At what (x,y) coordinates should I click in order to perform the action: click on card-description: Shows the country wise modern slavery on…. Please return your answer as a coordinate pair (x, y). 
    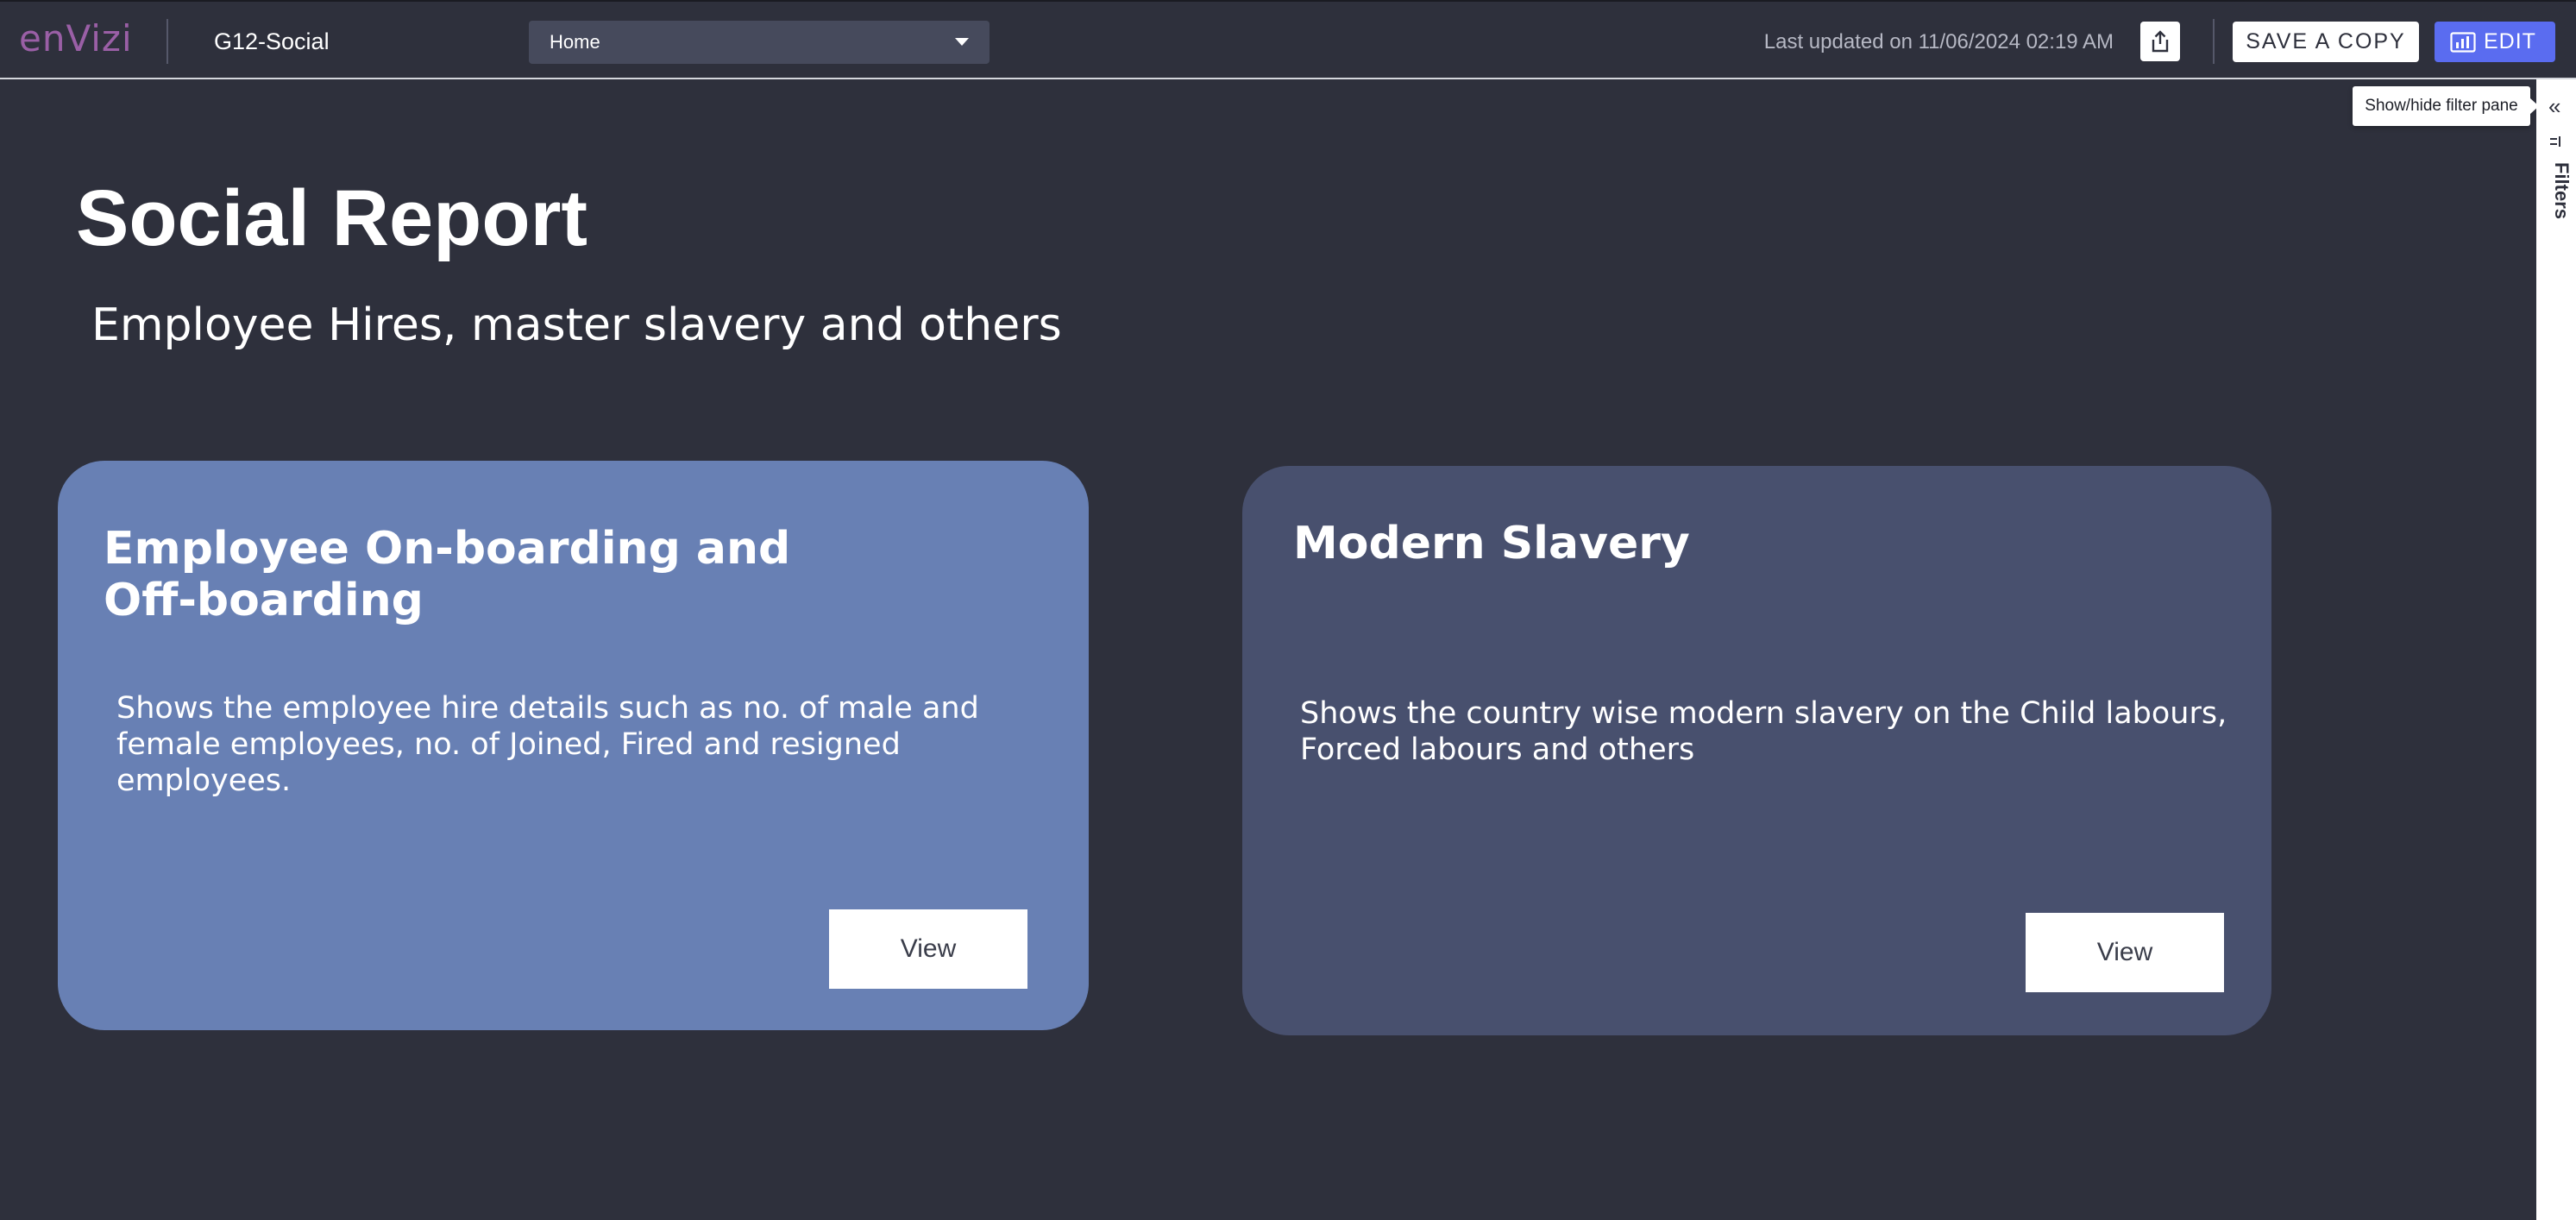
    Looking at the image, I should click on (1763, 732).